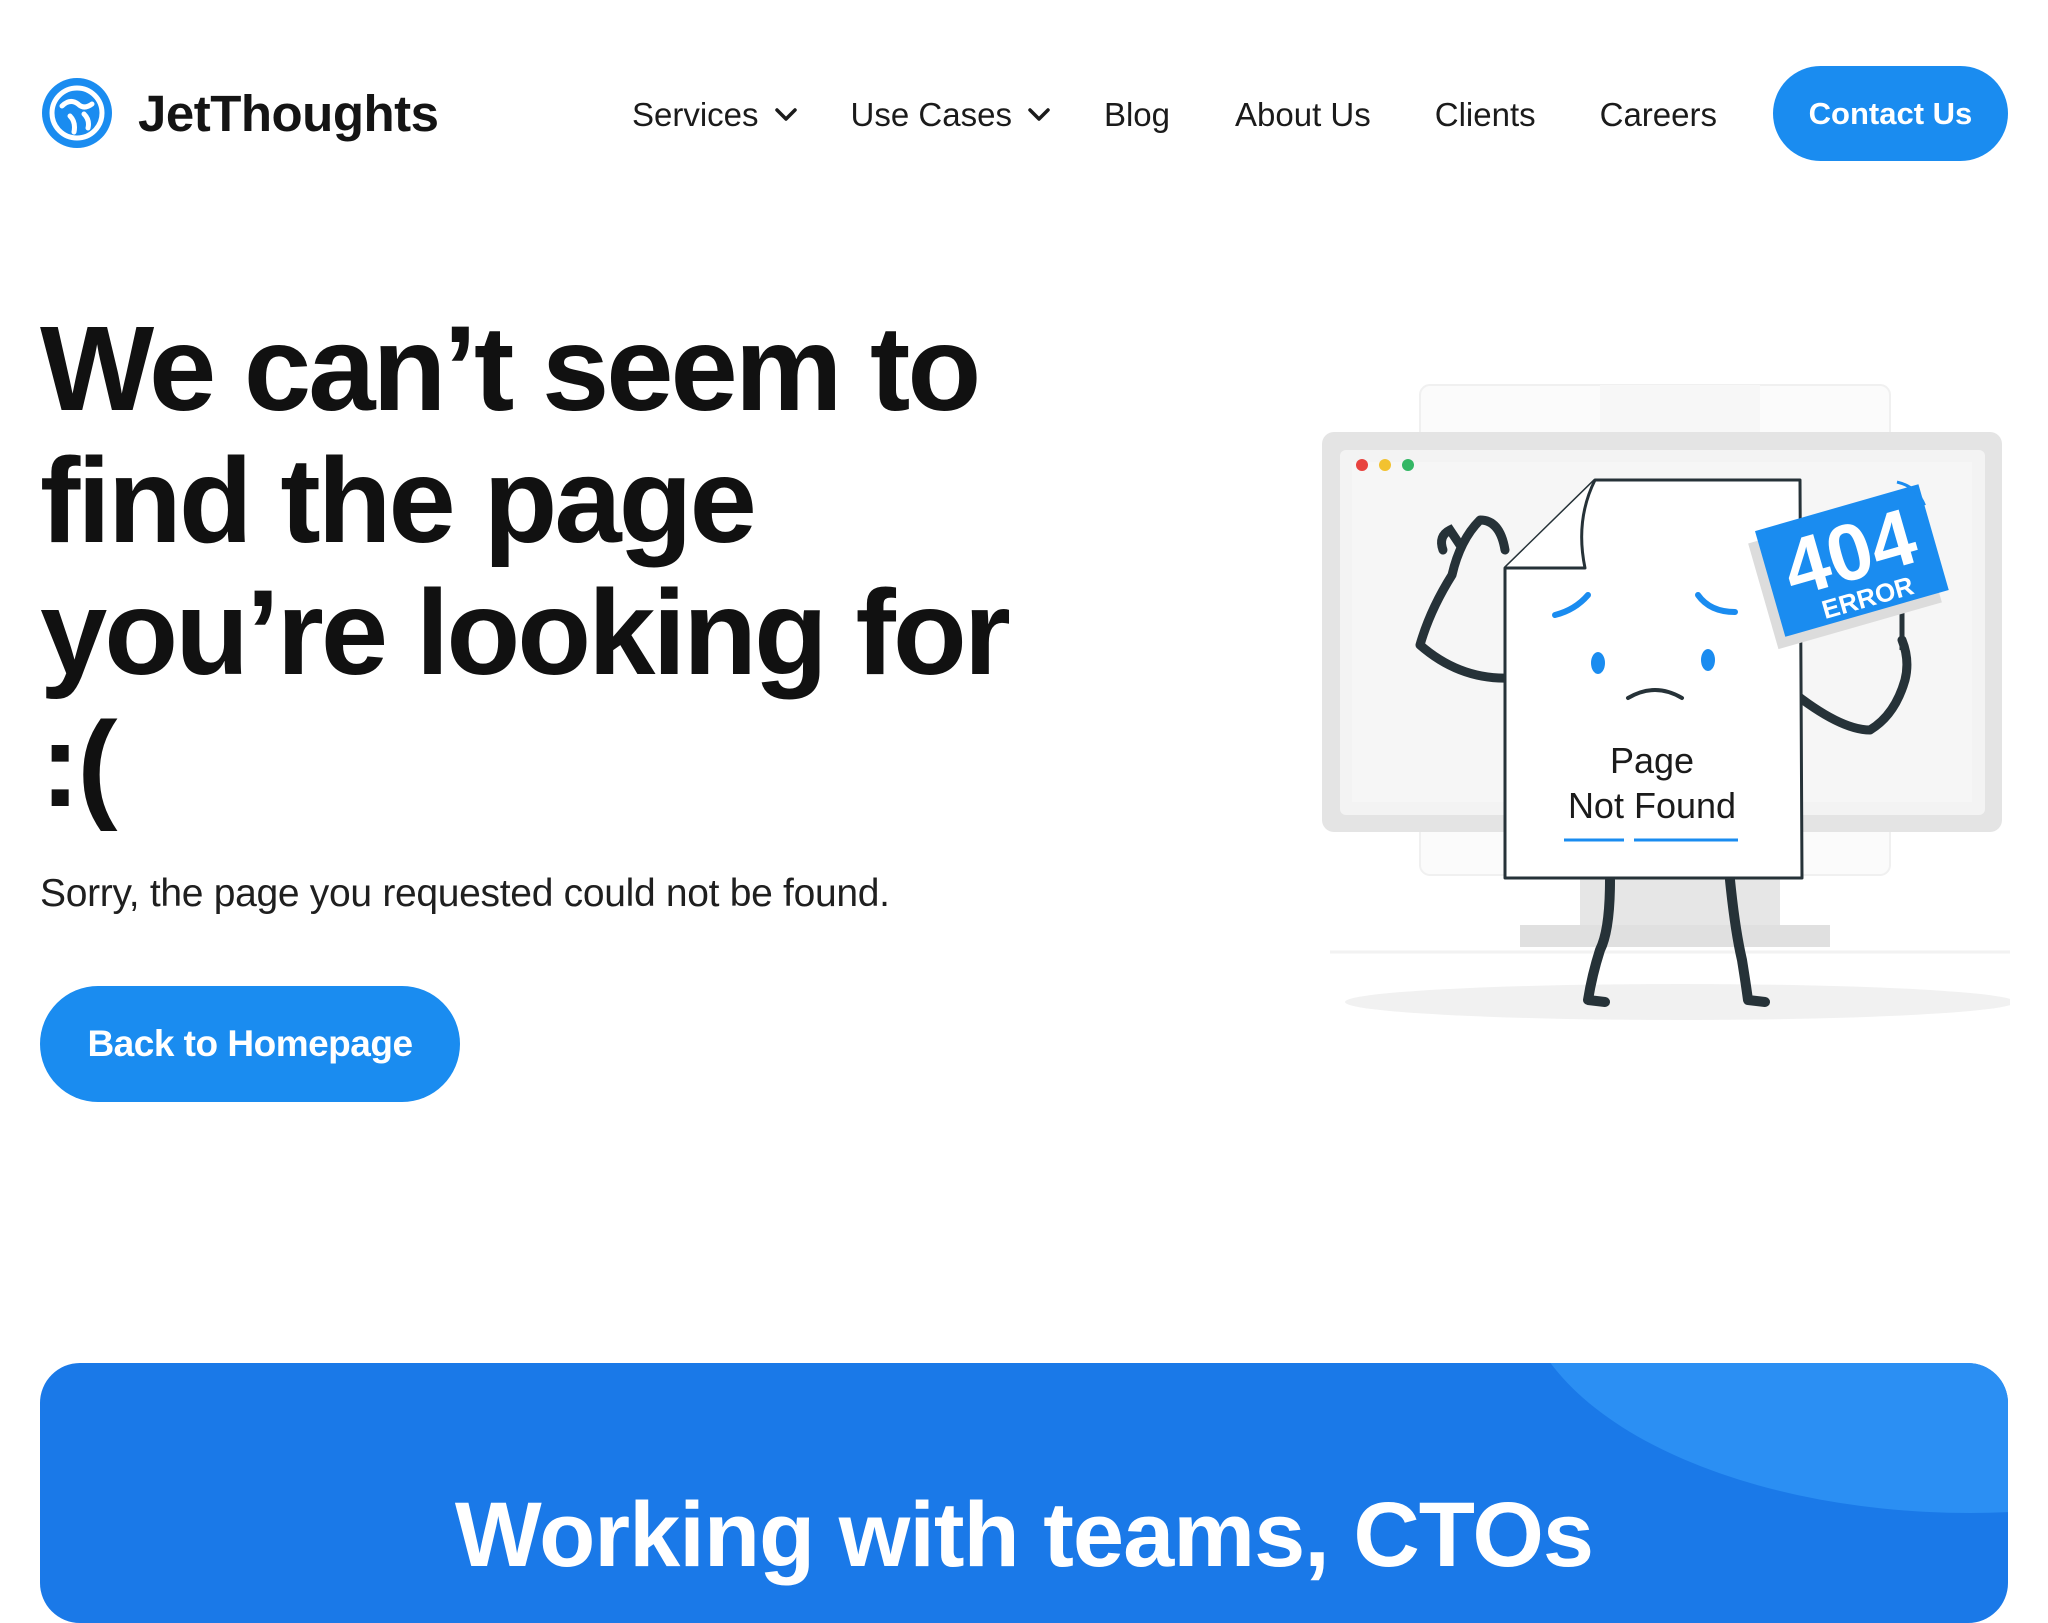 The height and width of the screenshot is (1623, 2048). Describe the element at coordinates (1652, 760) in the screenshot. I see `page-label: Page` at that location.